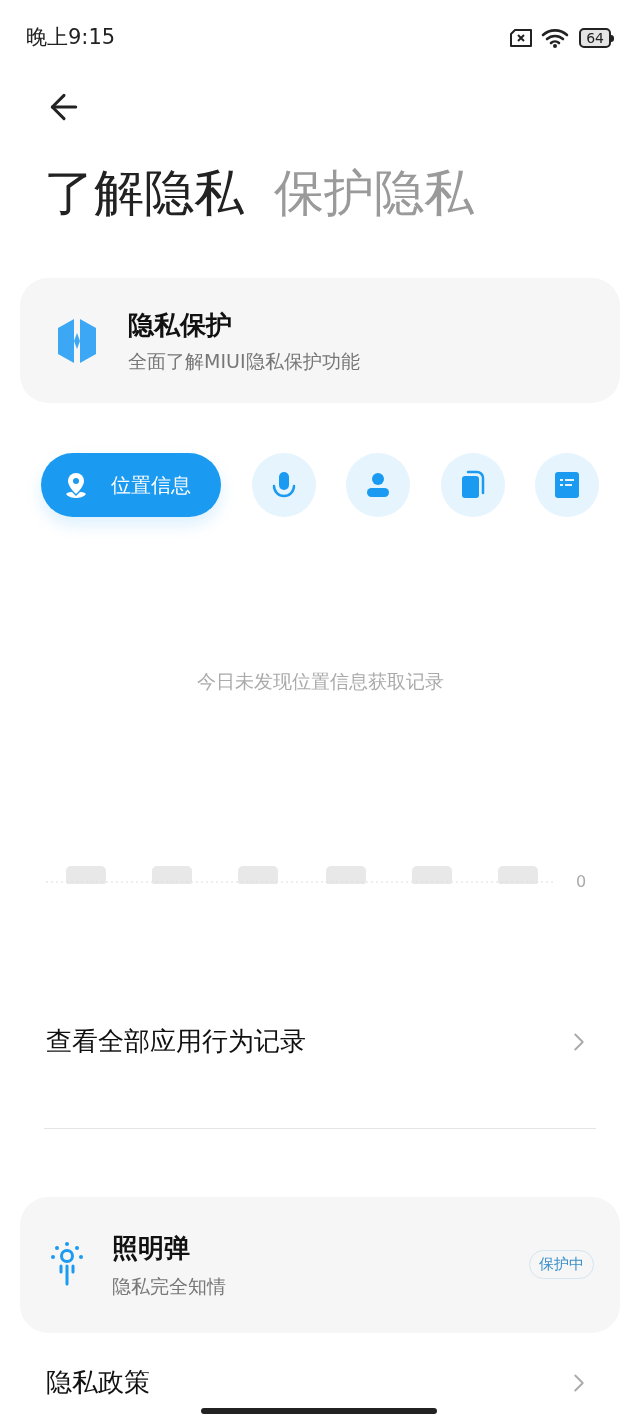 Image resolution: width=640 pixels, height=1422 pixels. Describe the element at coordinates (320, 340) in the screenshot. I see `privacy-protection-card: 隐私保护 全面了解MIUI隐私保护功能` at that location.